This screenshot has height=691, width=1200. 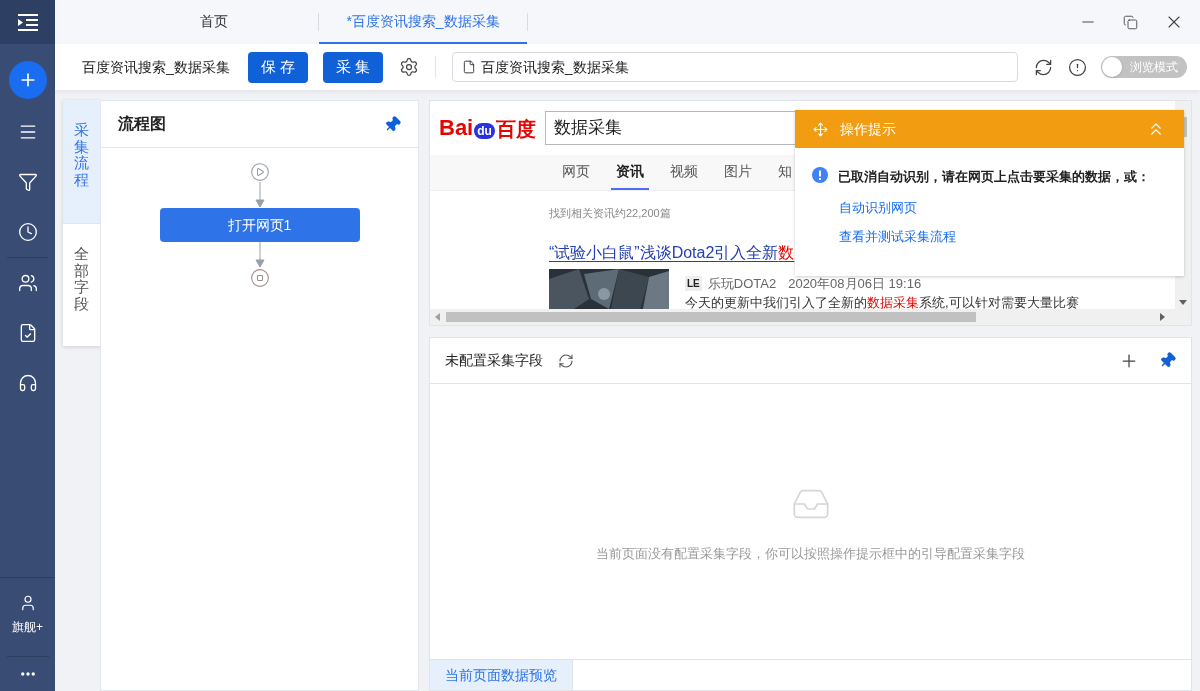 I want to click on bottom-tab: 当前页面数据预览, so click(x=501, y=675).